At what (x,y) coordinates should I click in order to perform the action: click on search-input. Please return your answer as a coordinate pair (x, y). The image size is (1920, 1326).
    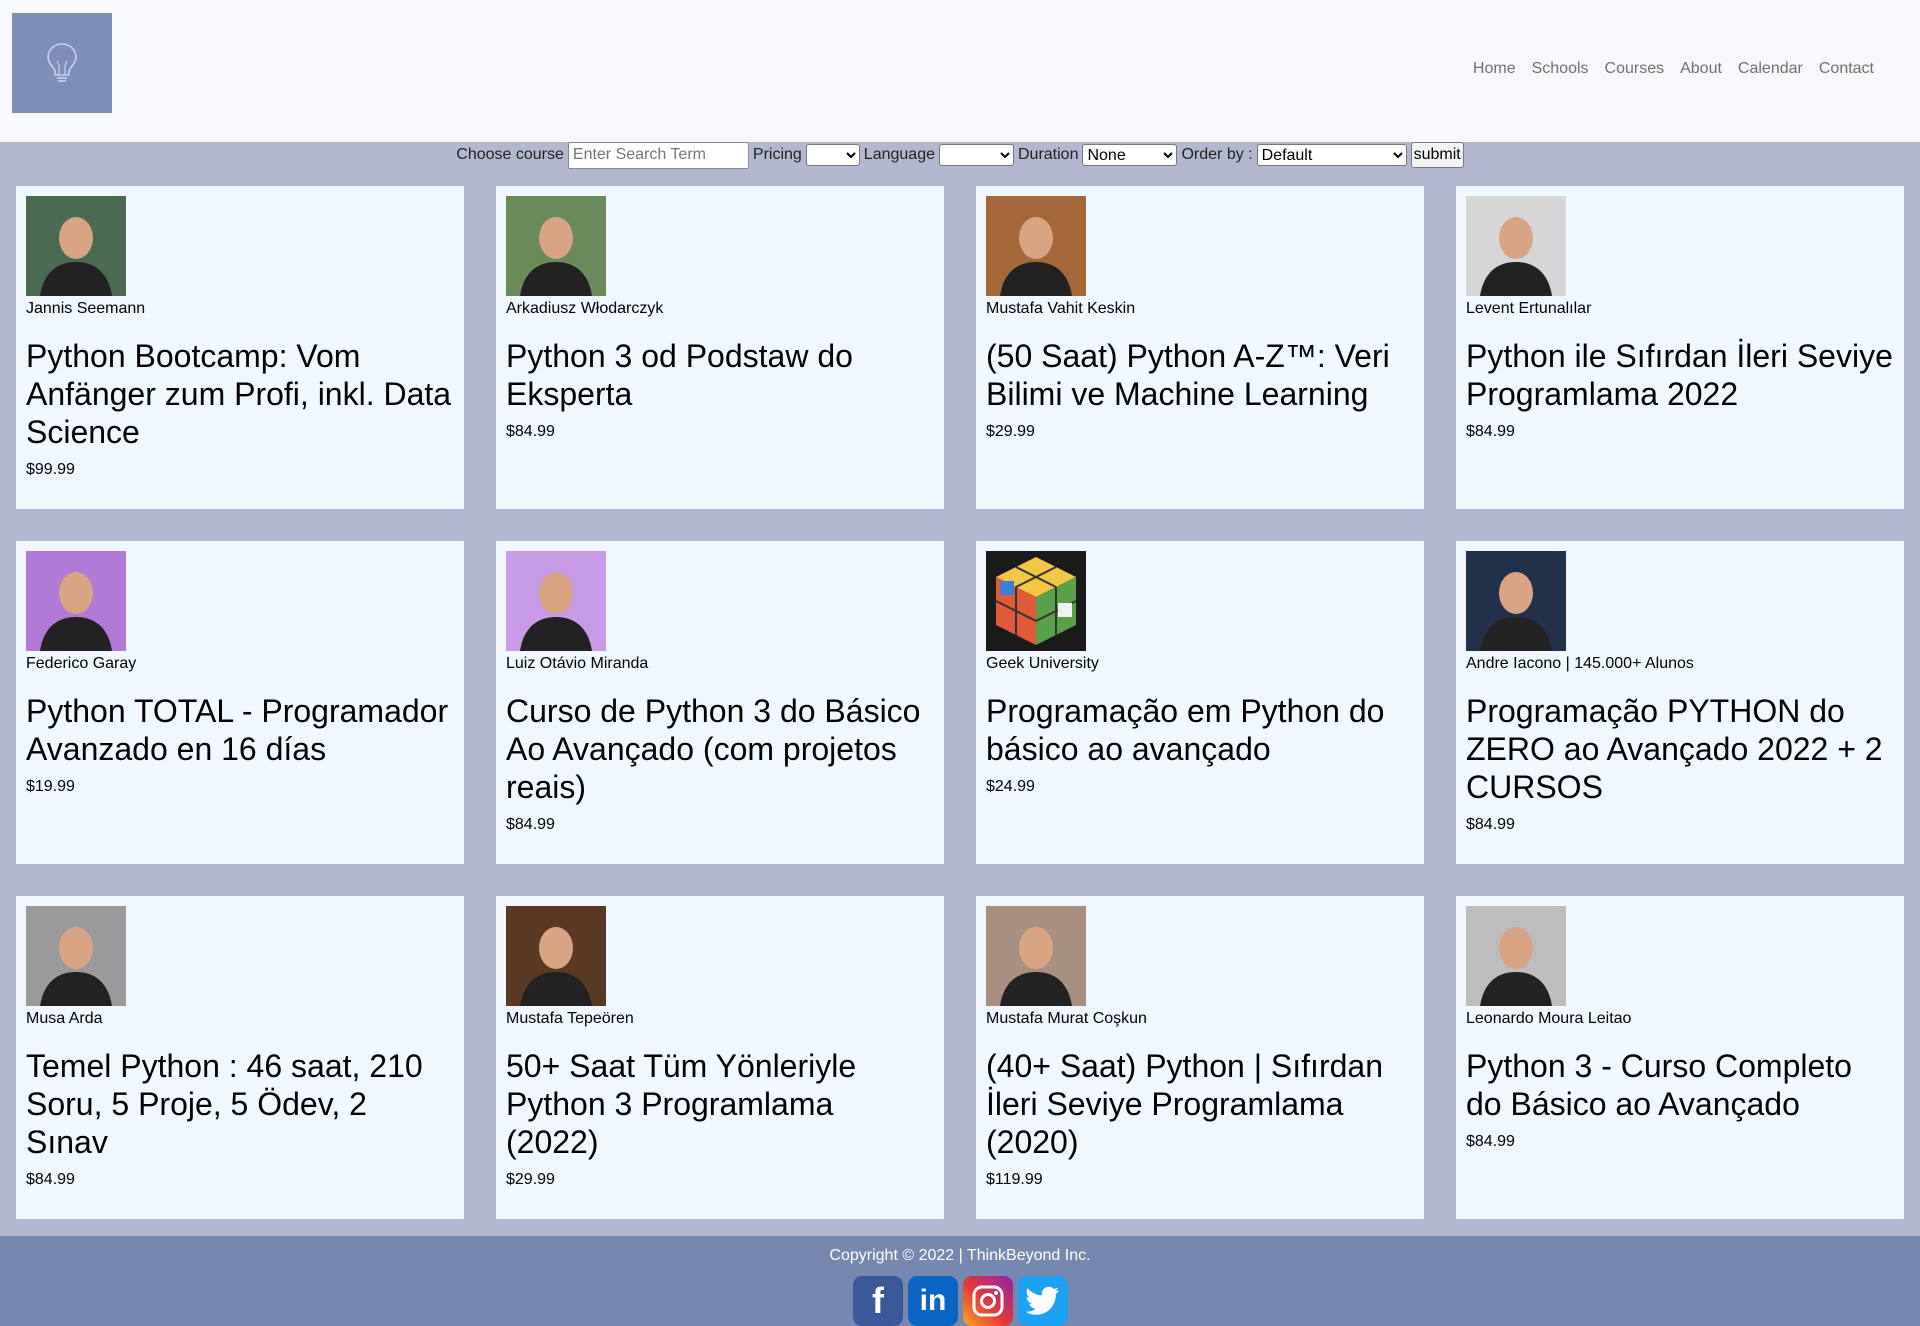
    Looking at the image, I should click on (658, 155).